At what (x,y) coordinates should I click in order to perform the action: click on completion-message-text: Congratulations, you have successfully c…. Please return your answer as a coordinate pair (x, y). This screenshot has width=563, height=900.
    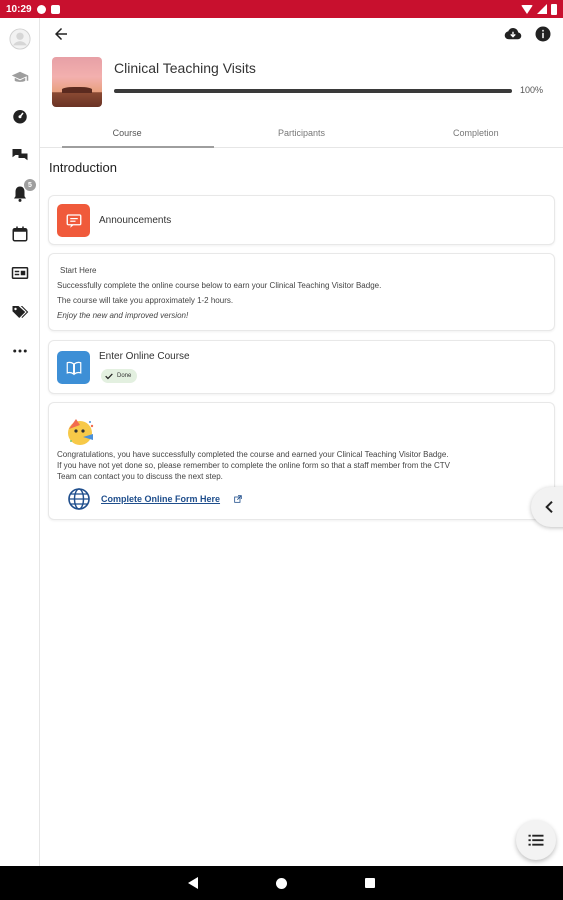
    Looking at the image, I should click on (304, 465).